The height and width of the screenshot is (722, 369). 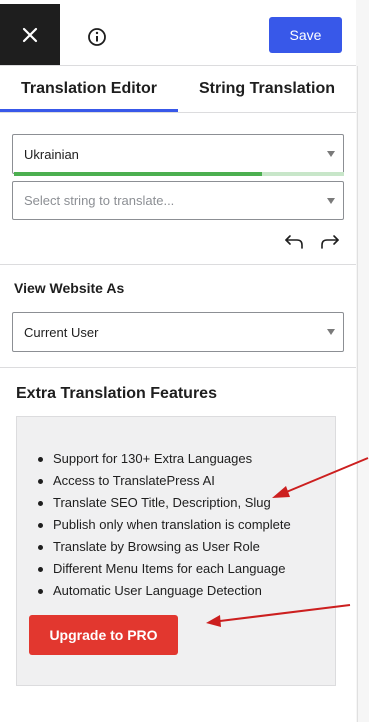 I want to click on info-button, so click(x=97, y=37).